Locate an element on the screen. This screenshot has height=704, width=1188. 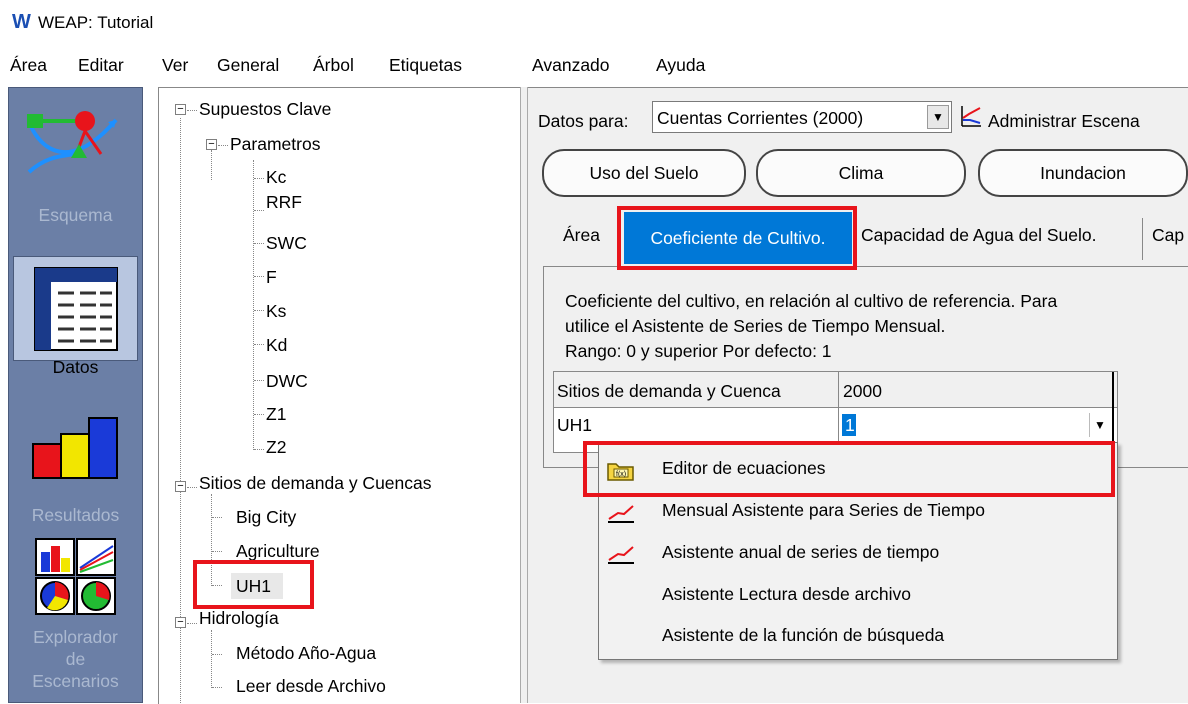
data-view-button is located at coordinates (75, 308).